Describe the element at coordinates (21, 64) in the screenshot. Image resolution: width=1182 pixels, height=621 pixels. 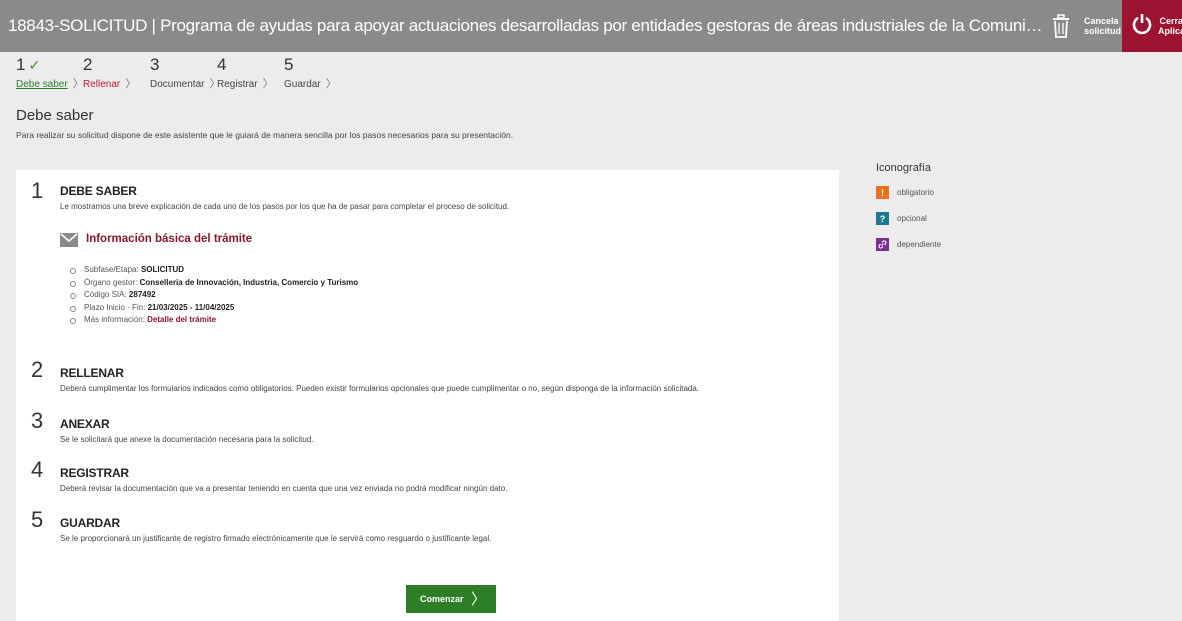
I see `step-number: 1` at that location.